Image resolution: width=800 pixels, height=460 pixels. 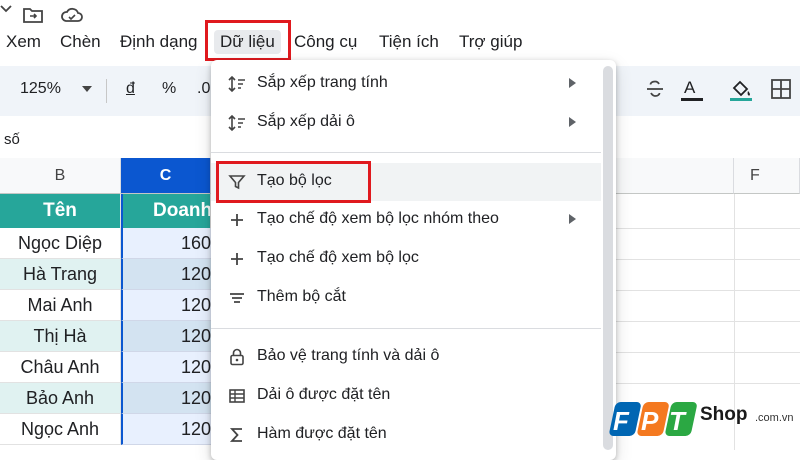 What do you see at coordinates (237, 357) in the screenshot?
I see `lock-icon` at bounding box center [237, 357].